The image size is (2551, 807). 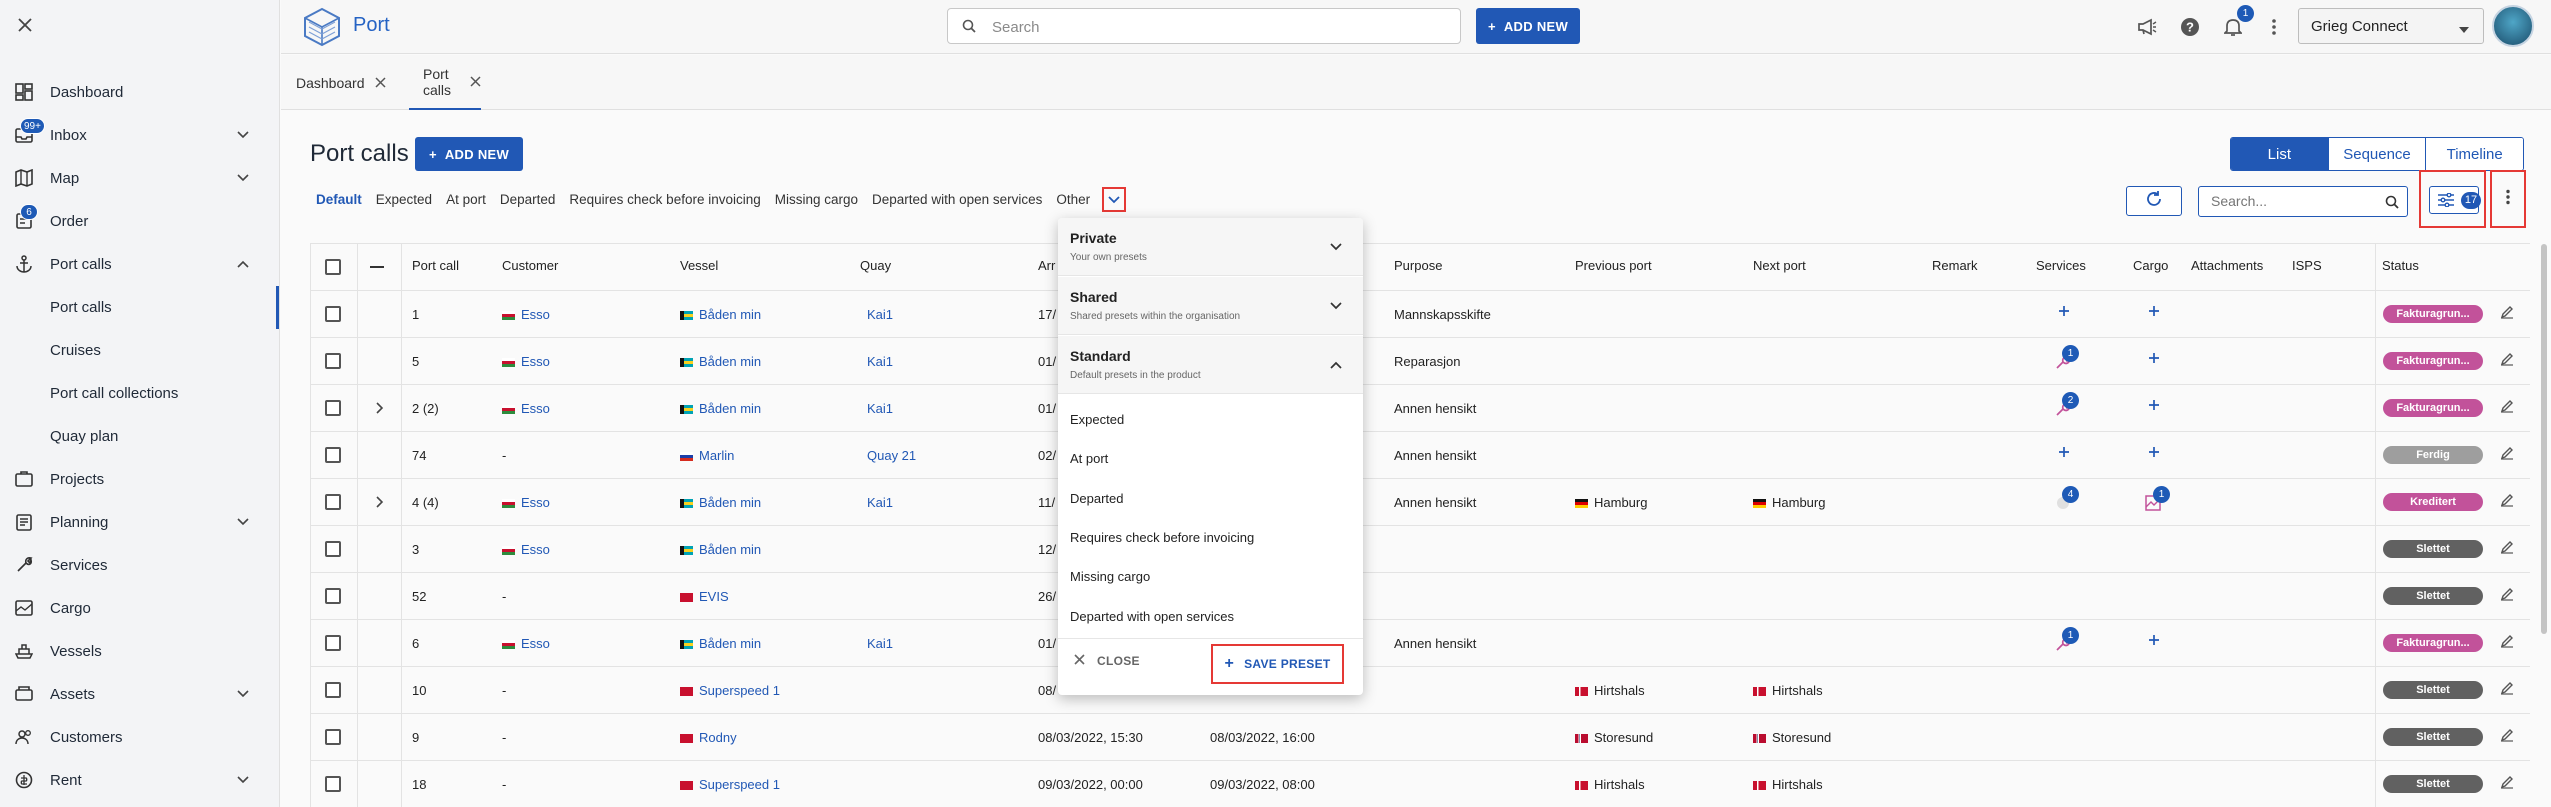 I want to click on sidebar-item-services: Services, so click(x=139, y=565).